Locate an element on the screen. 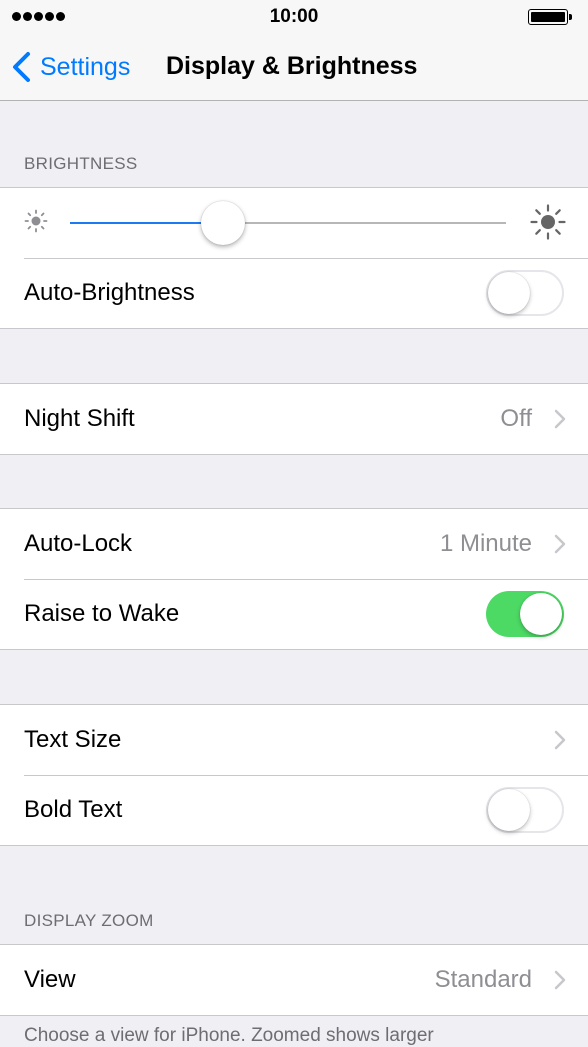  night-shift-group: Night Shift Off is located at coordinates (294, 419).